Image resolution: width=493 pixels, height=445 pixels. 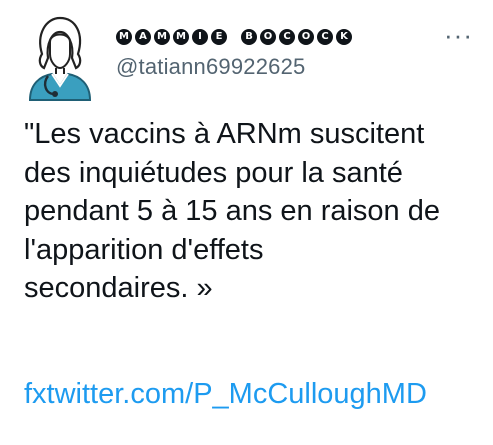 What do you see at coordinates (292, 53) in the screenshot?
I see `tweet-header: MAMMIEBOCOCK @tatiann69922625` at bounding box center [292, 53].